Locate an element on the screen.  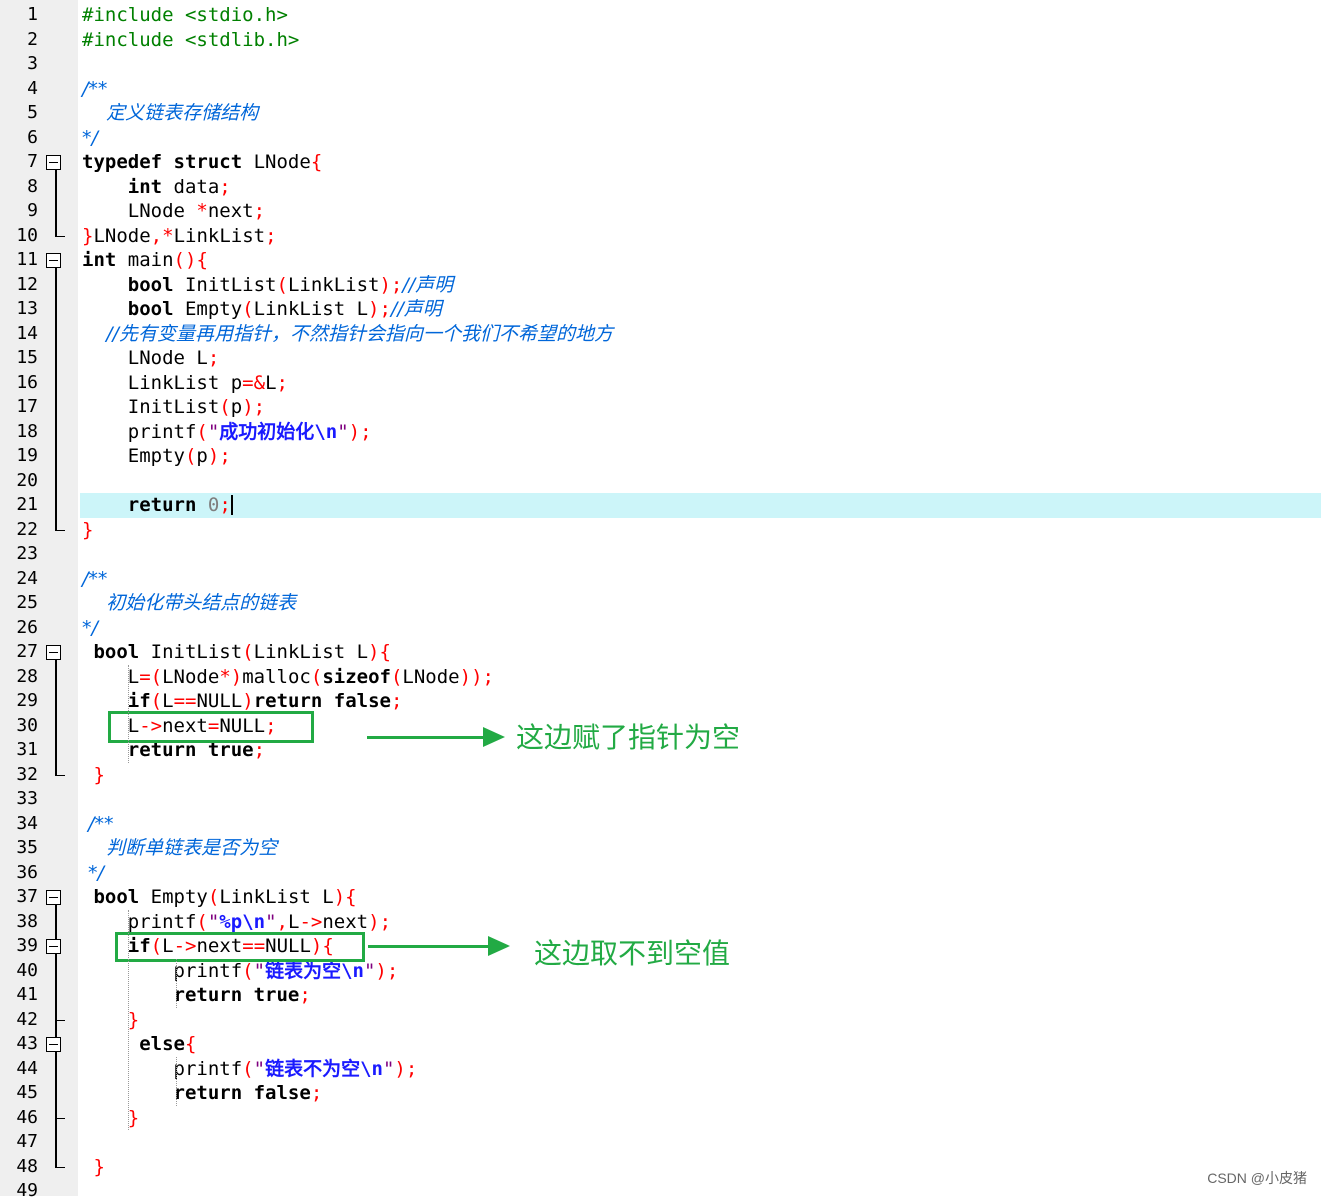
line-number: 42 is located at coordinates (27, 1019).